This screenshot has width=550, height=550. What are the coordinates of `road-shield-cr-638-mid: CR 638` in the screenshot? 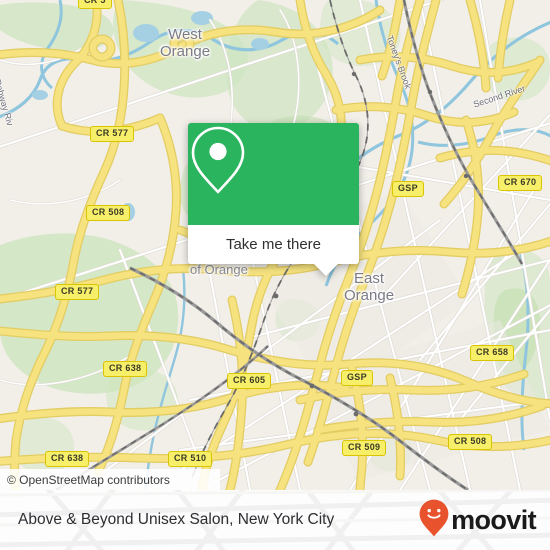 It's located at (125, 369).